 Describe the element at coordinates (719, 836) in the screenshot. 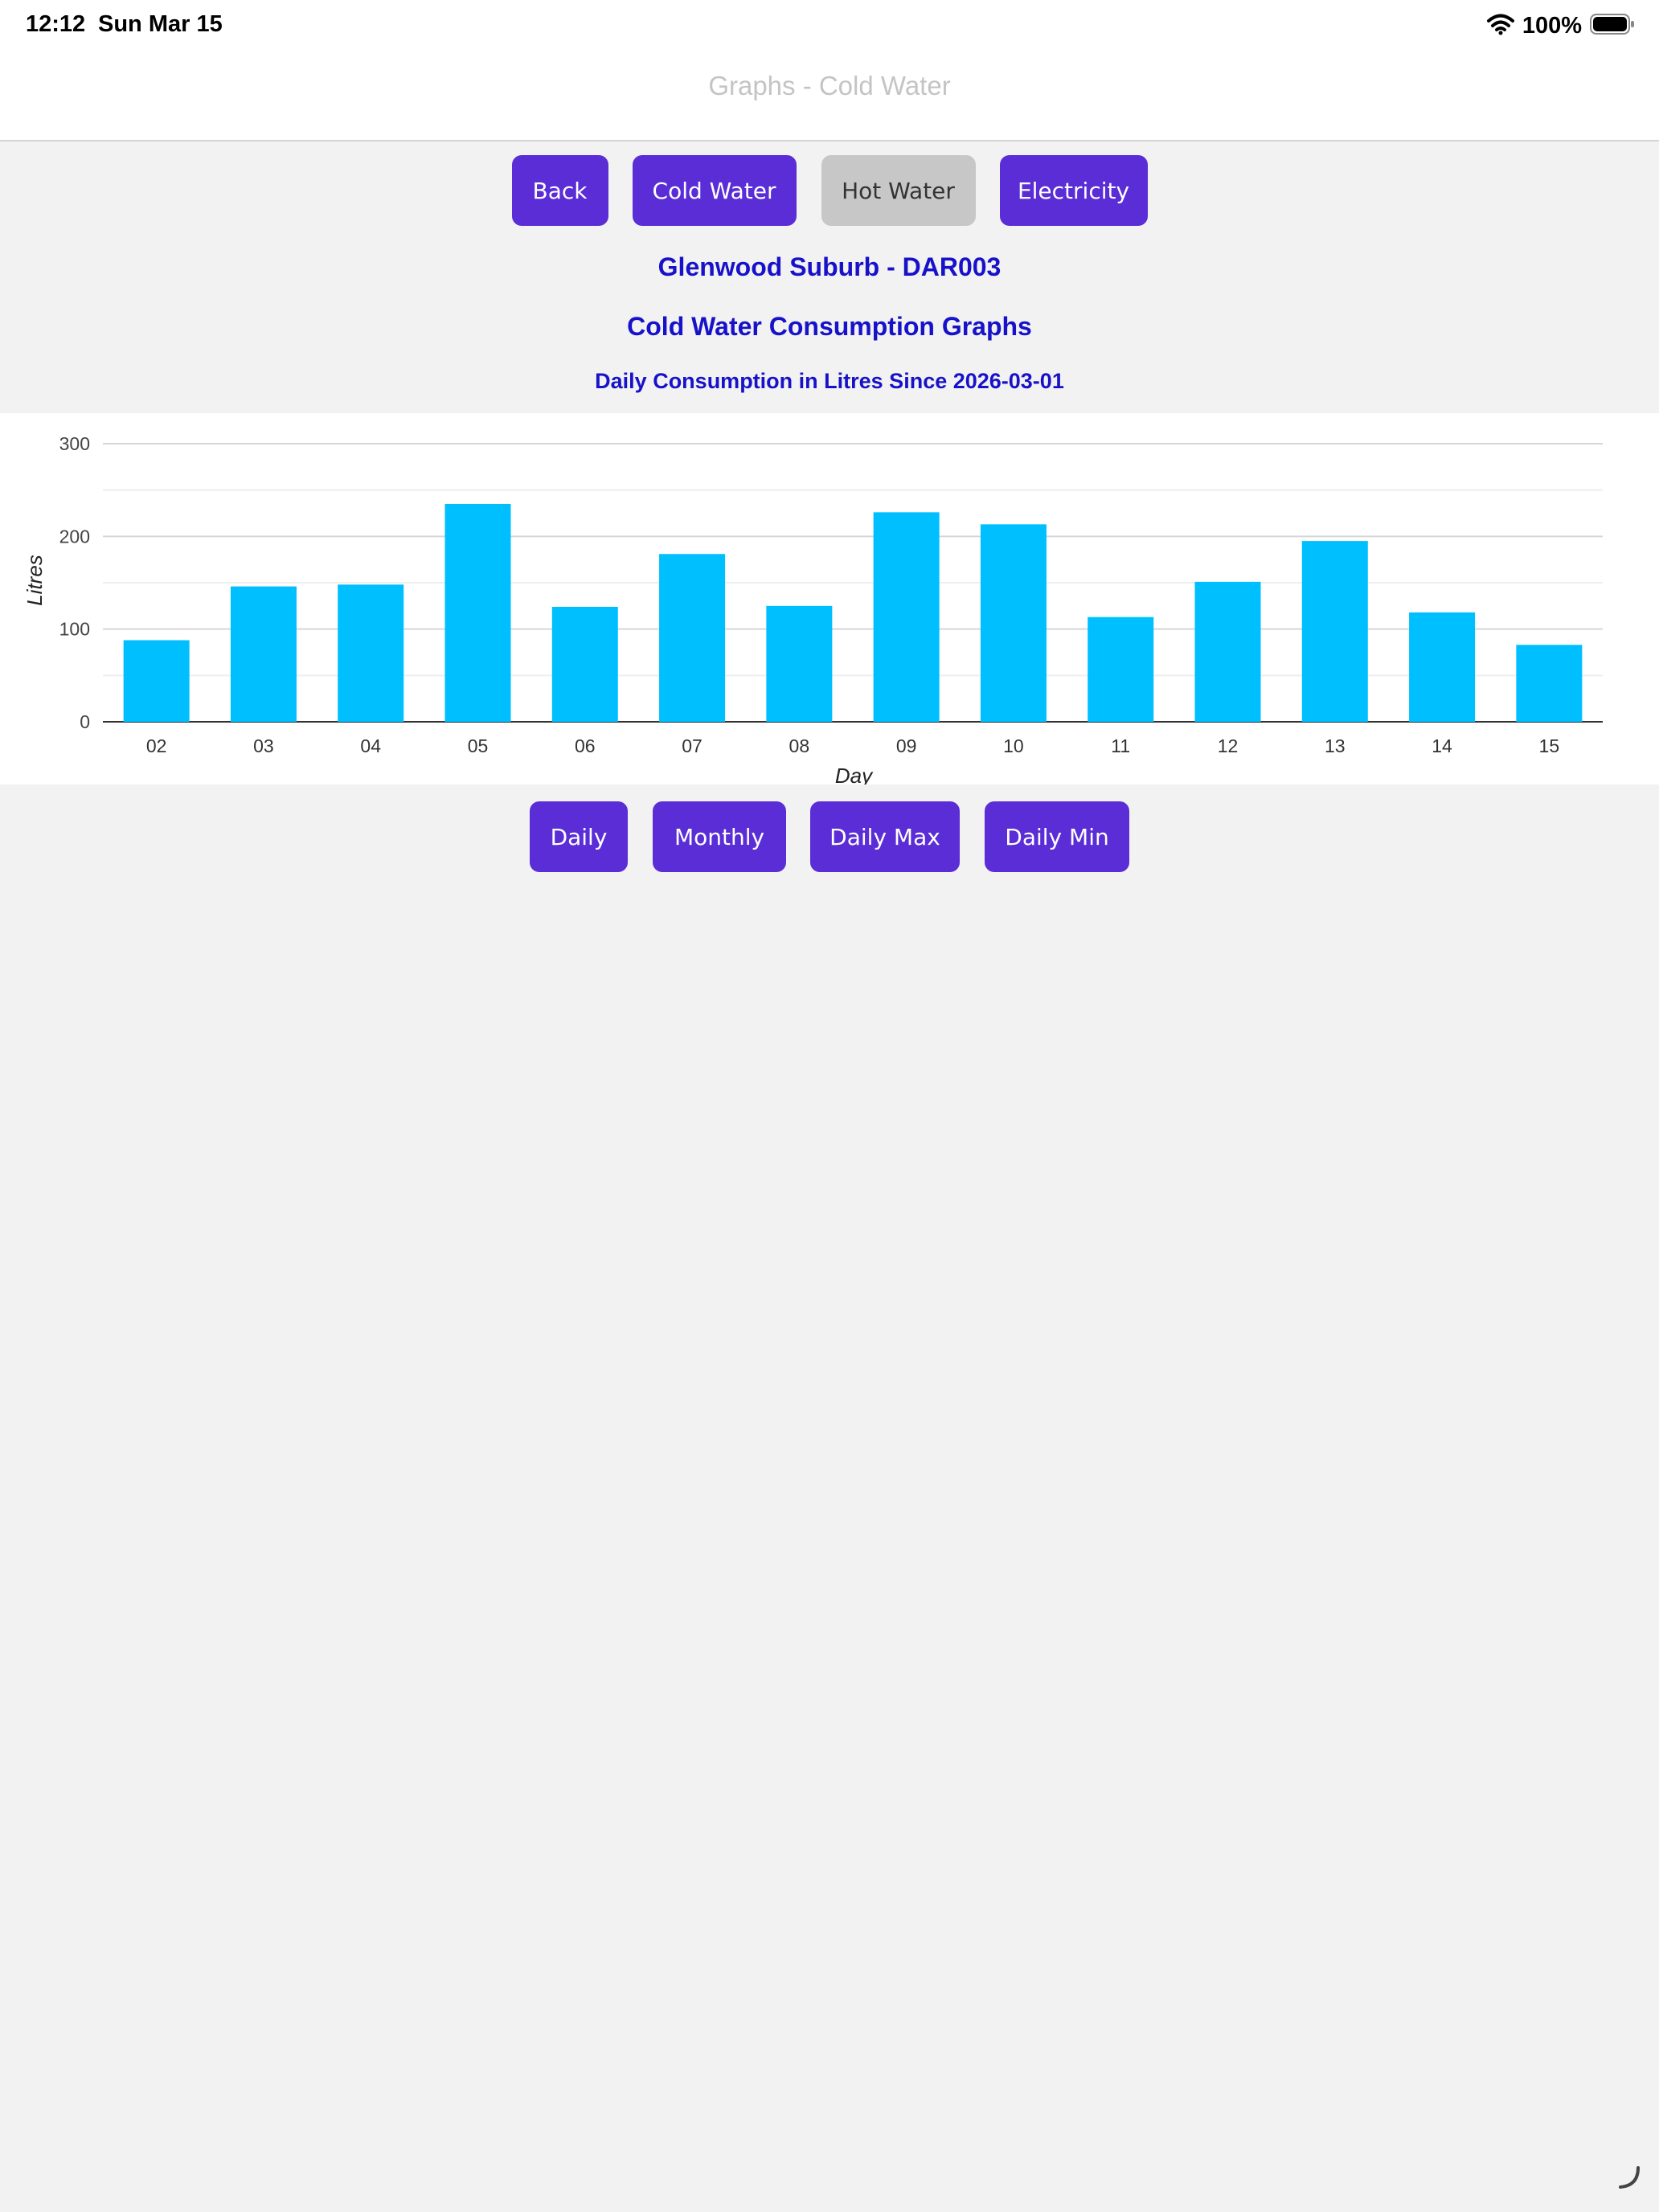

I see `monthly-button: Monthly` at that location.